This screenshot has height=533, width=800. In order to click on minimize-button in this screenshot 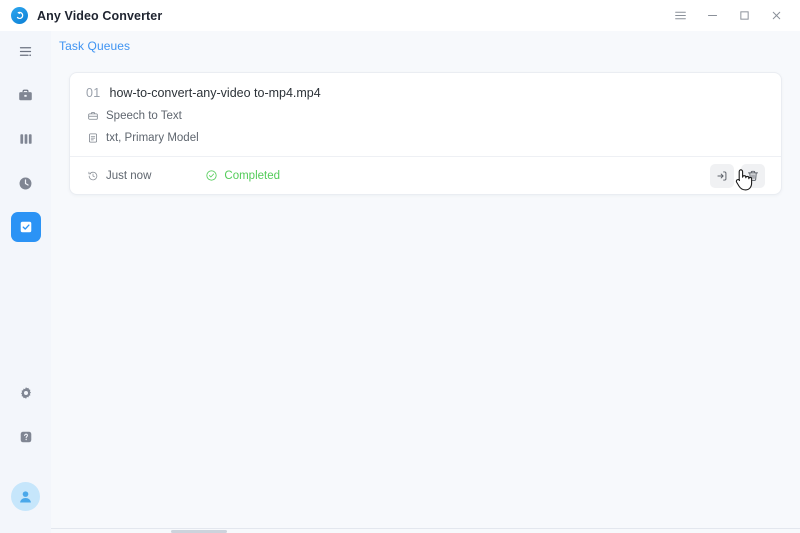, I will do `click(712, 16)`.